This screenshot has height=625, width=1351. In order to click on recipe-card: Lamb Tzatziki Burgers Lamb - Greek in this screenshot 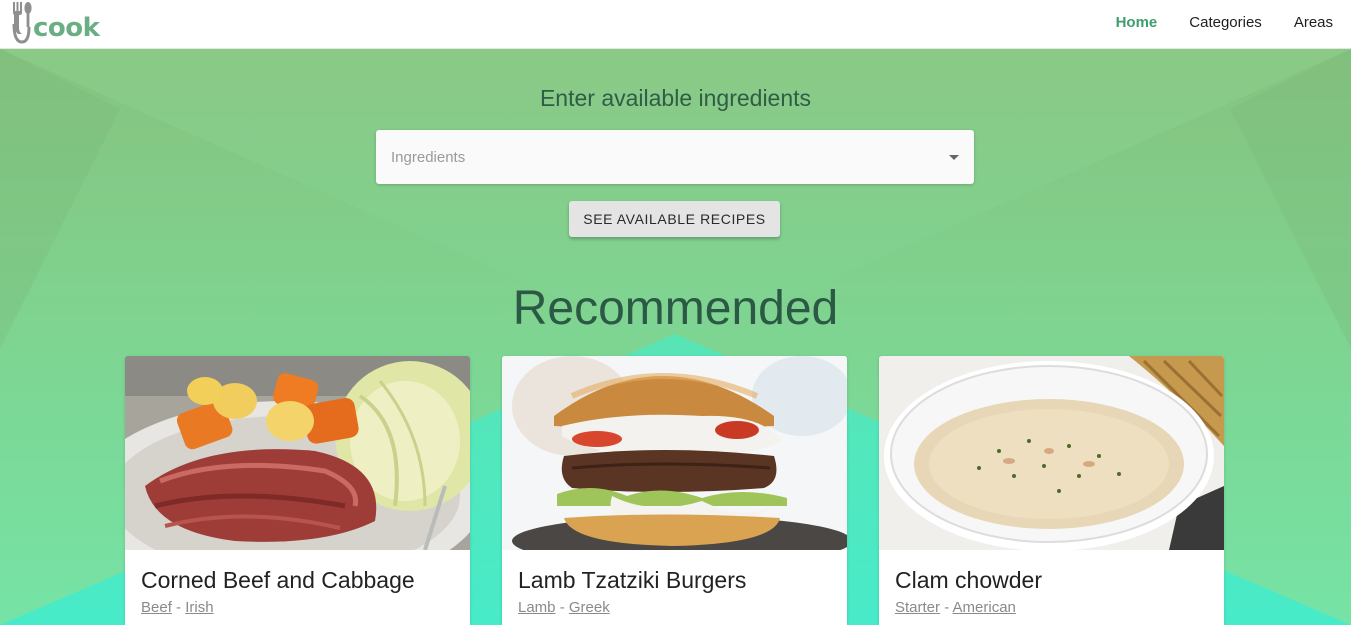, I will do `click(674, 490)`.